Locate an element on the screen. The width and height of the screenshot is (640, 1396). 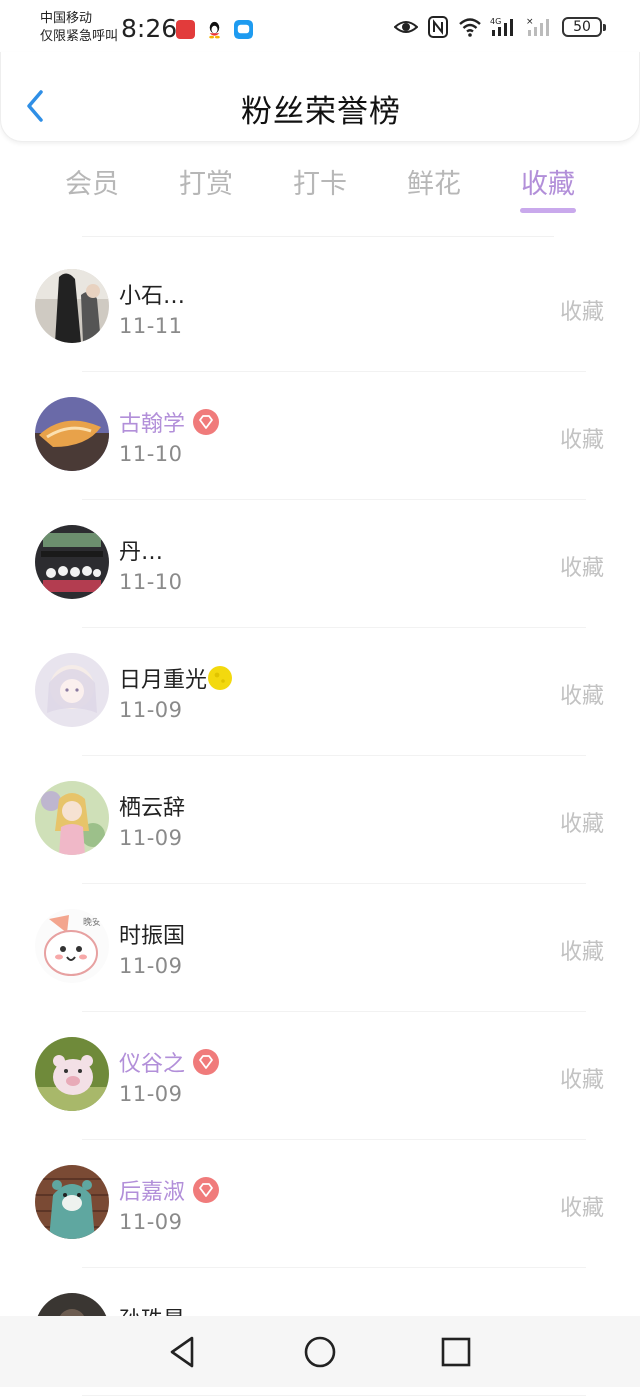
nfc-icon is located at coordinates (438, 27).